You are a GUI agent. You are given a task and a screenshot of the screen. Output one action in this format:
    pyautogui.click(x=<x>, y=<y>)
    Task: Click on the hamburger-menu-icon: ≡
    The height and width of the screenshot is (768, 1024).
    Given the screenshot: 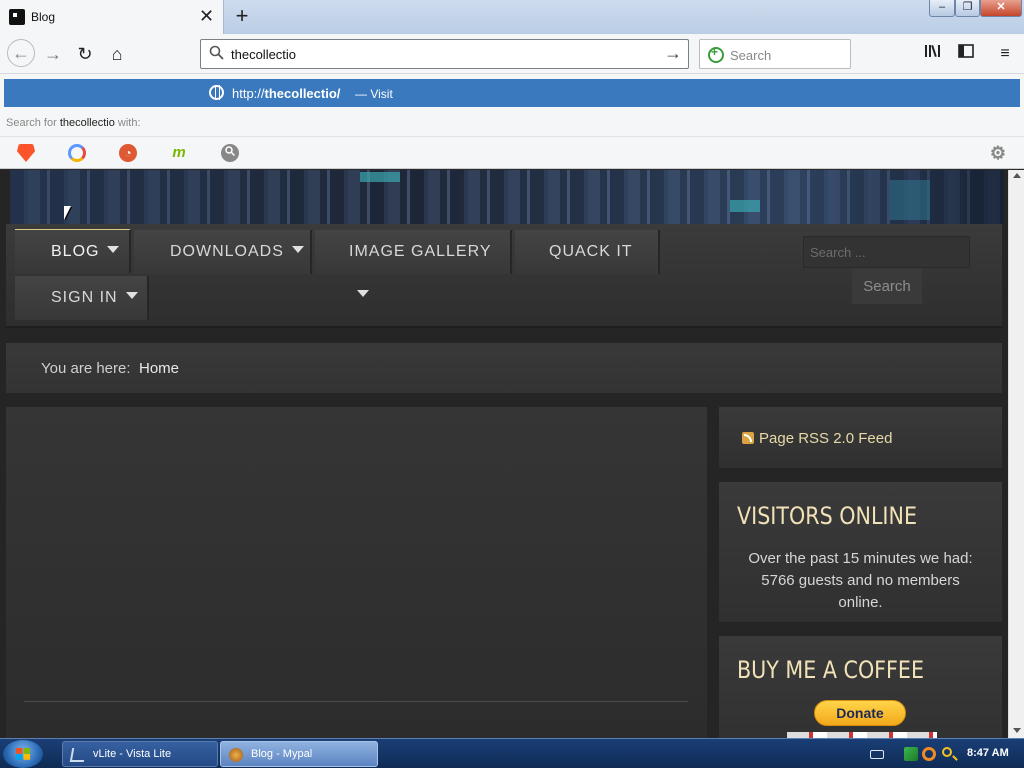 What is the action you would take?
    pyautogui.click(x=1005, y=54)
    